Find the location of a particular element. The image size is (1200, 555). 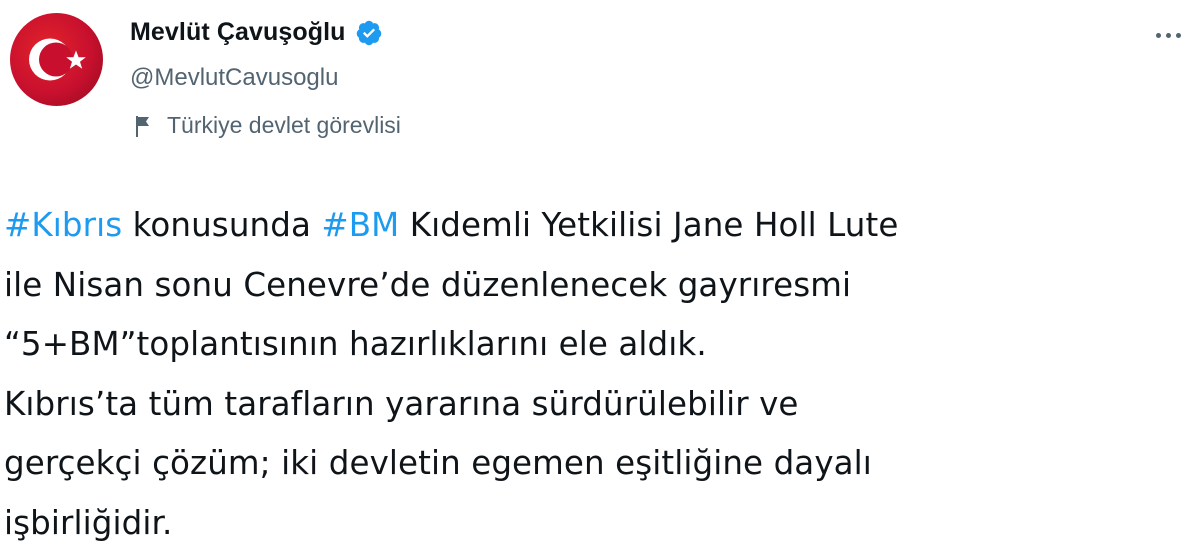

more-options-button is located at coordinates (1168, 35).